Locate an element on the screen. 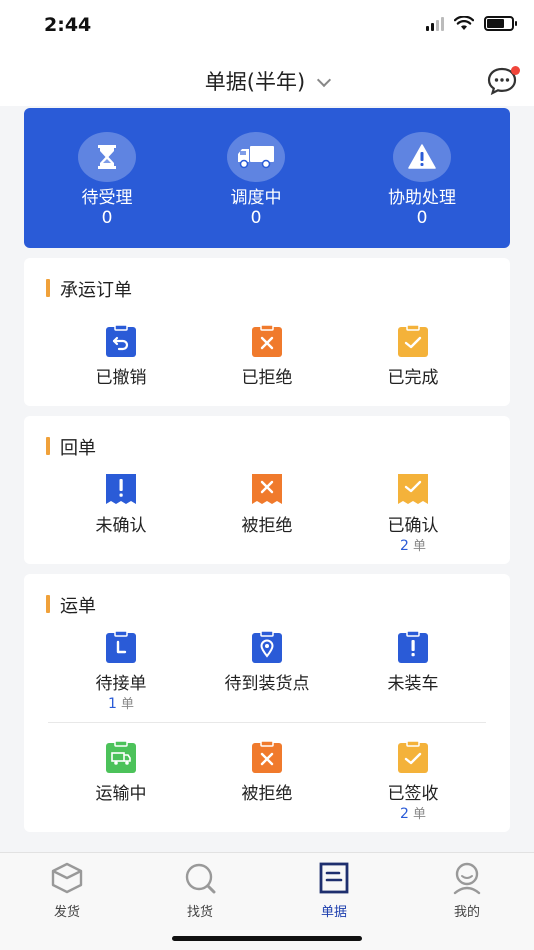  waybill-rejected: 被拒绝 is located at coordinates (267, 772).